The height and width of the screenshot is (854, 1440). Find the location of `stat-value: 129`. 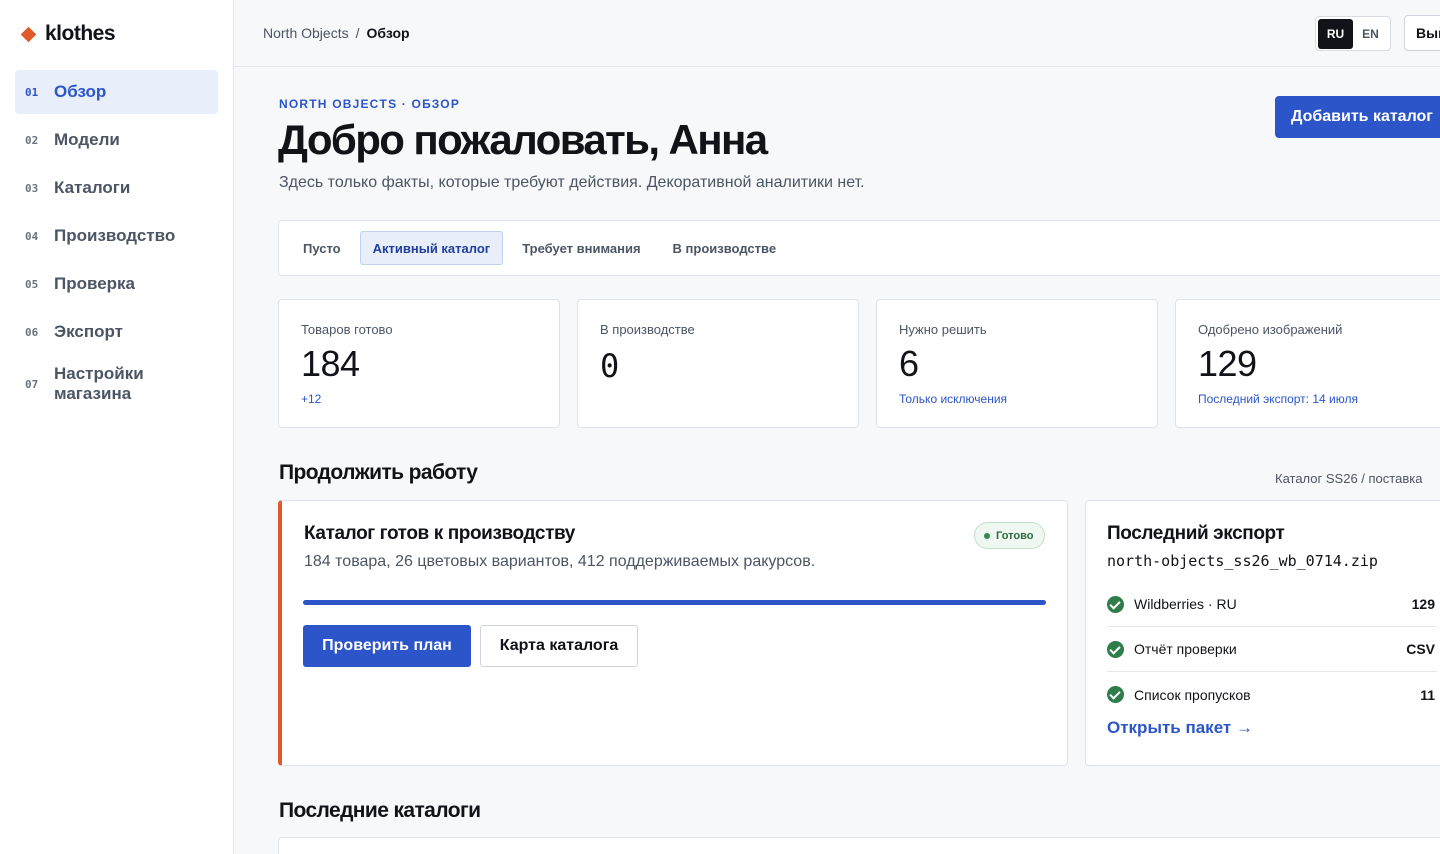

stat-value: 129 is located at coordinates (1227, 363).